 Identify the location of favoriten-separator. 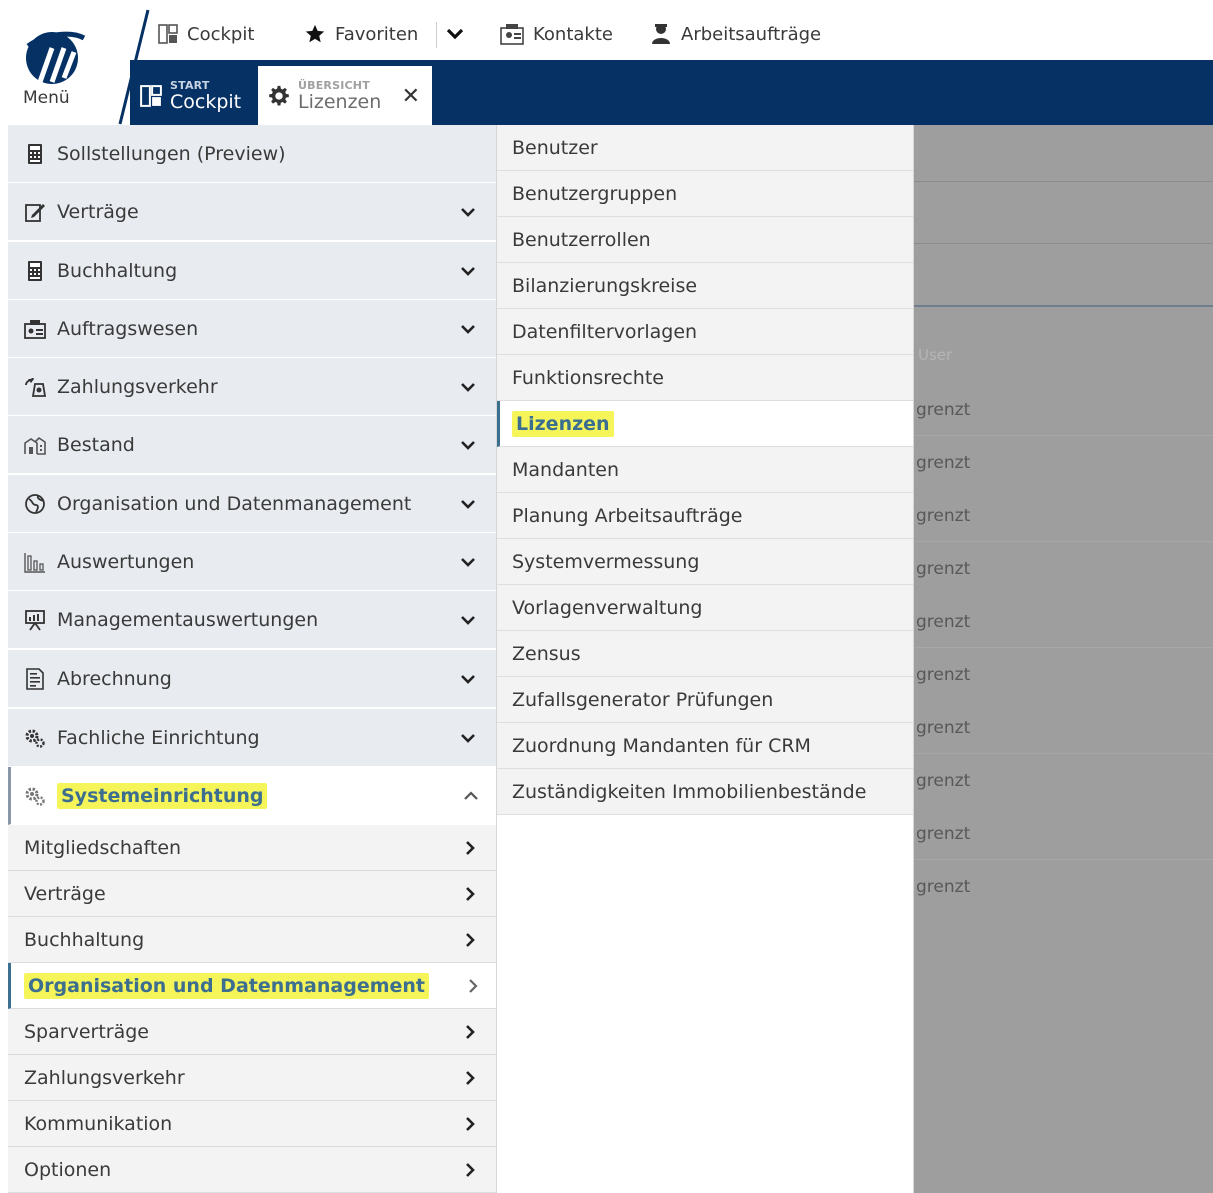
(436, 35).